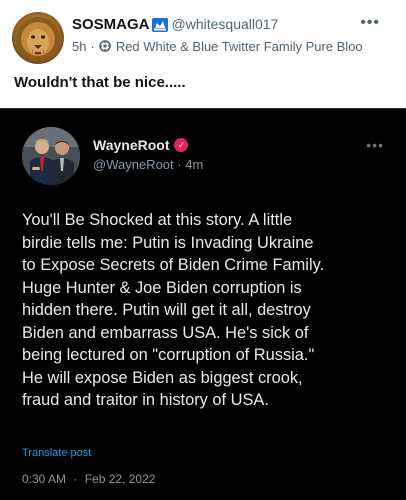 Image resolution: width=406 pixels, height=500 pixels. I want to click on quoted-body-line: He will expose Biden as biggest crook,, so click(162, 377).